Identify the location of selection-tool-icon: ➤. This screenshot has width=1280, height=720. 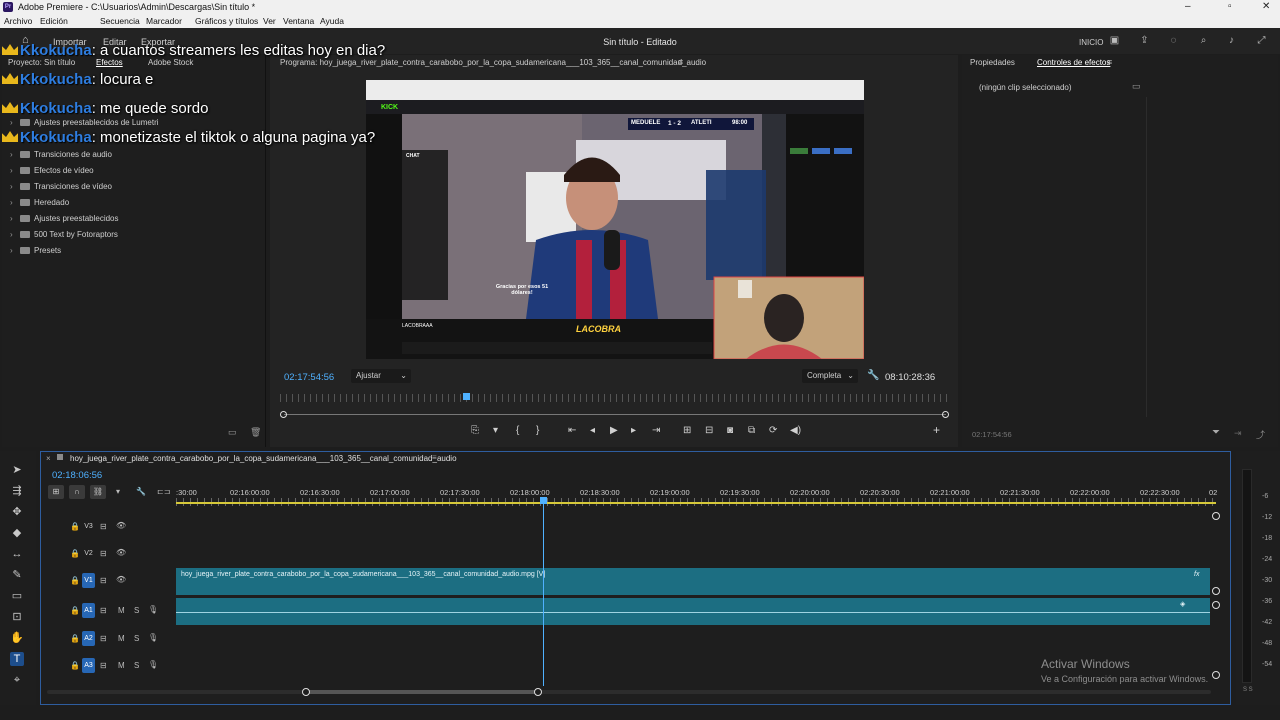
(17, 470).